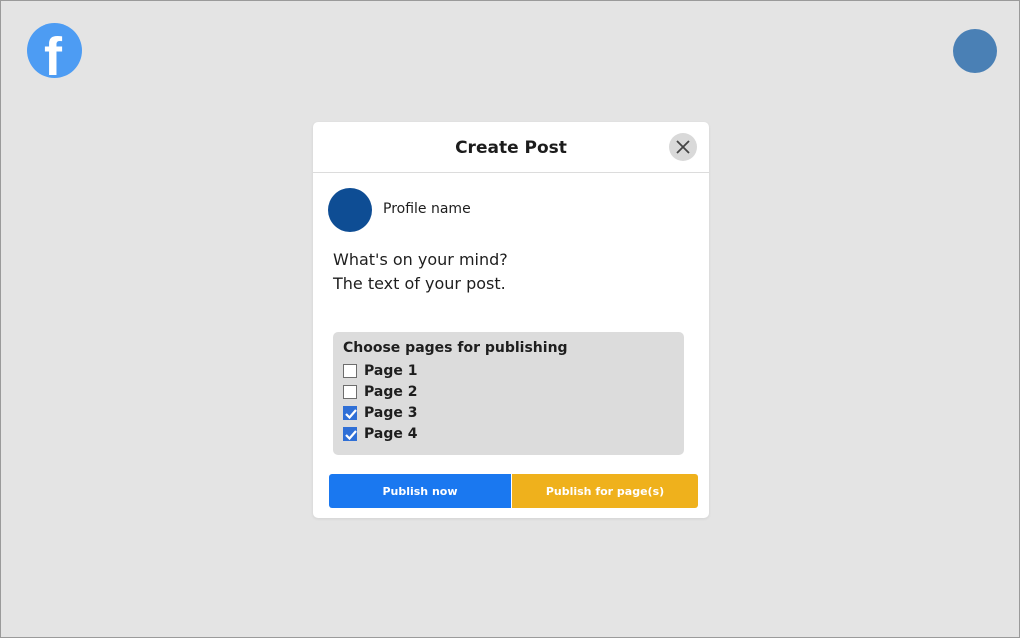  Describe the element at coordinates (391, 413) in the screenshot. I see `page-option-label: Page 3` at that location.